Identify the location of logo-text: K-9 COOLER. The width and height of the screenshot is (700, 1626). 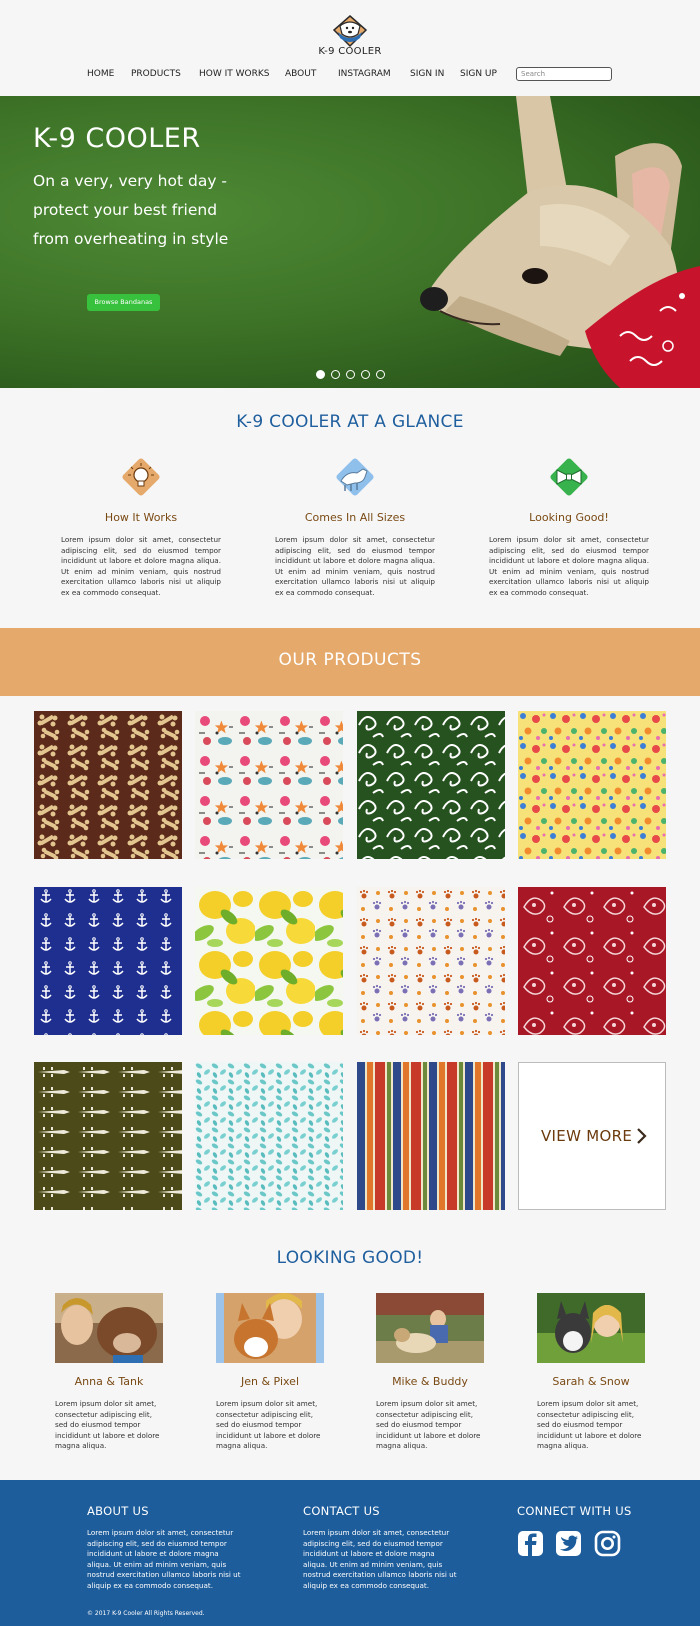
(350, 51).